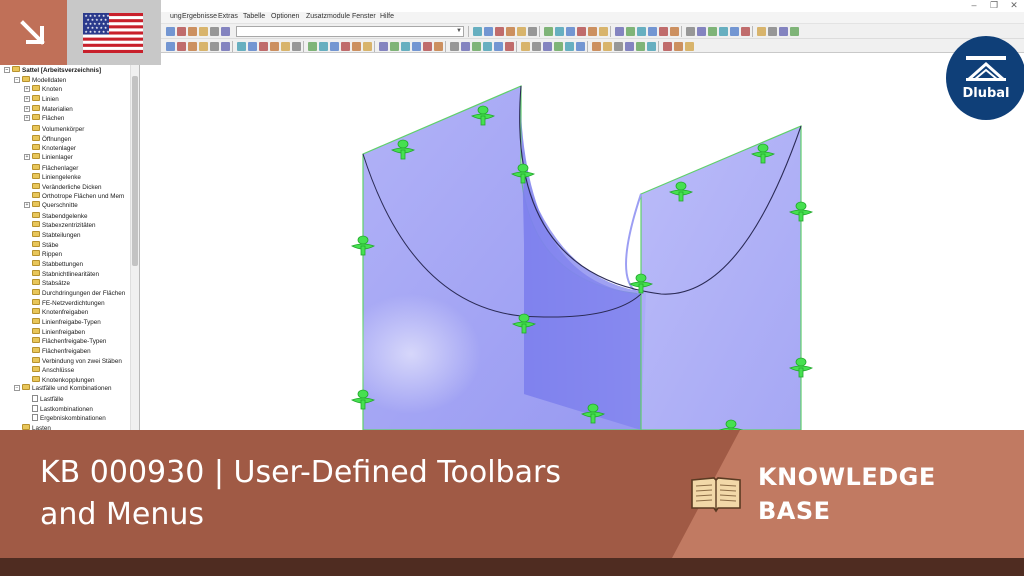 The height and width of the screenshot is (576, 1024). I want to click on tree-item: Lasten, so click(32, 426).